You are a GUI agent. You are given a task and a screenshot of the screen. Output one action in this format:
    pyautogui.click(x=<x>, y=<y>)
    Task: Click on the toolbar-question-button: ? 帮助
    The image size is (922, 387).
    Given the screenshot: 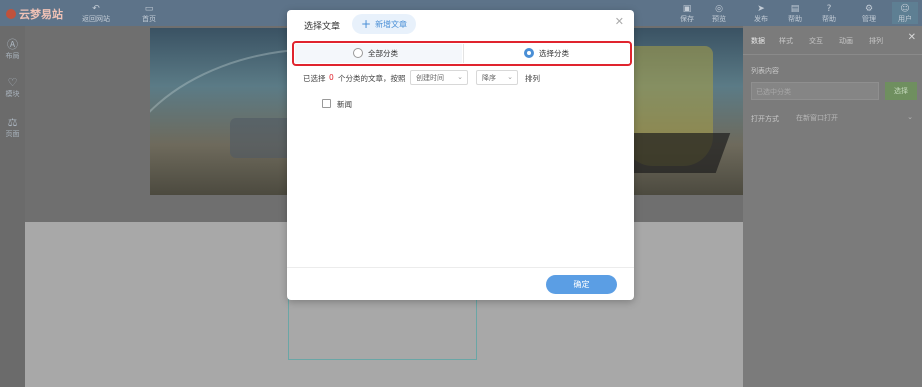 What is the action you would take?
    pyautogui.click(x=829, y=14)
    